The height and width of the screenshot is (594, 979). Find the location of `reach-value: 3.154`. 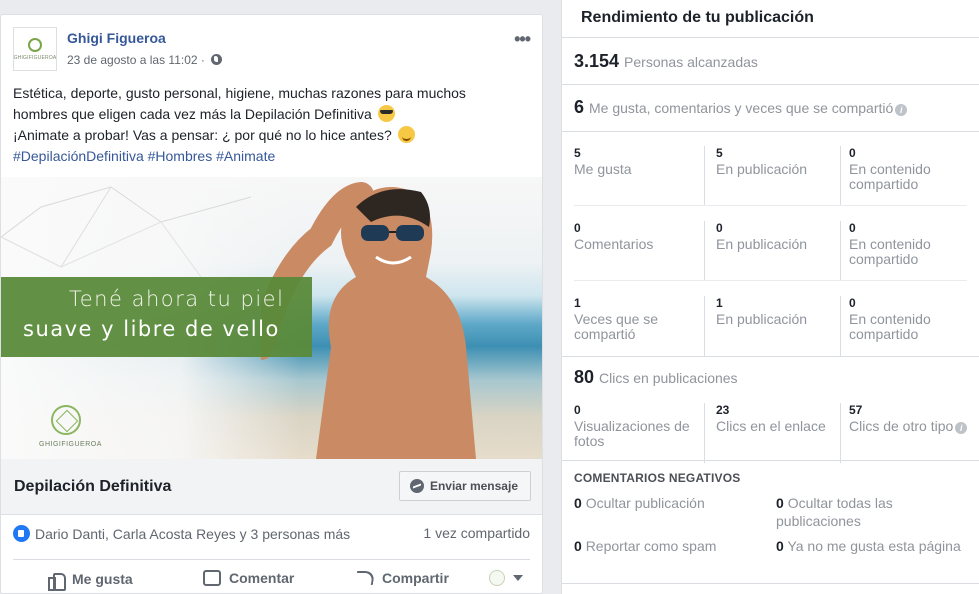

reach-value: 3.154 is located at coordinates (597, 61).